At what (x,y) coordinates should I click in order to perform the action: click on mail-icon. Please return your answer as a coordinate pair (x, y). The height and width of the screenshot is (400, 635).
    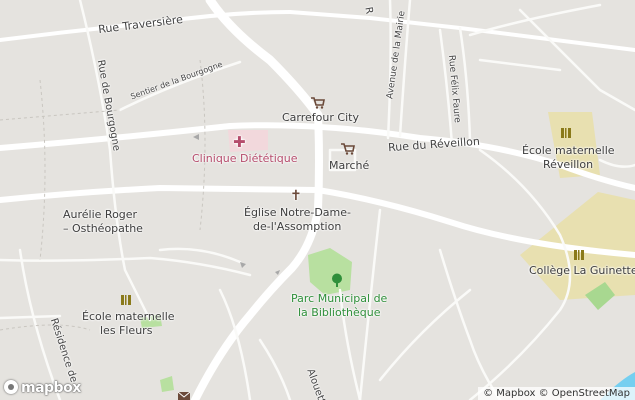
    Looking at the image, I should click on (184, 396).